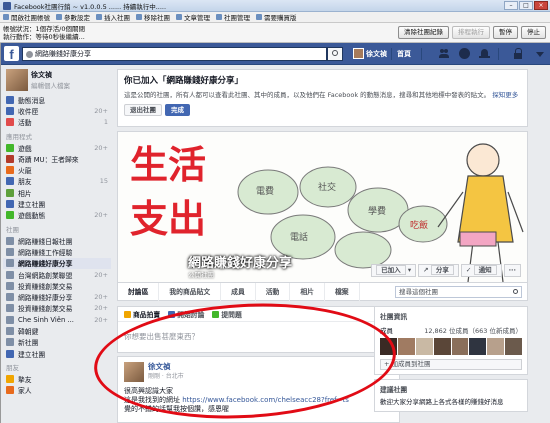 The image size is (550, 423). Describe the element at coordinates (342, 291) in the screenshot. I see `tab-files: 檔案` at that location.